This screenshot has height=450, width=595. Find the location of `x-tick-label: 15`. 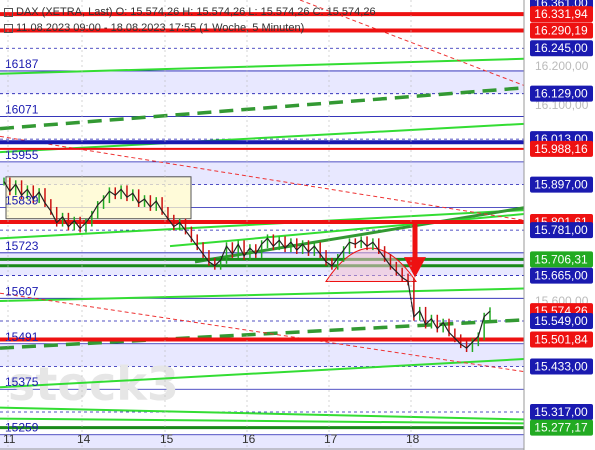

x-tick-label: 15 is located at coordinates (167, 439).